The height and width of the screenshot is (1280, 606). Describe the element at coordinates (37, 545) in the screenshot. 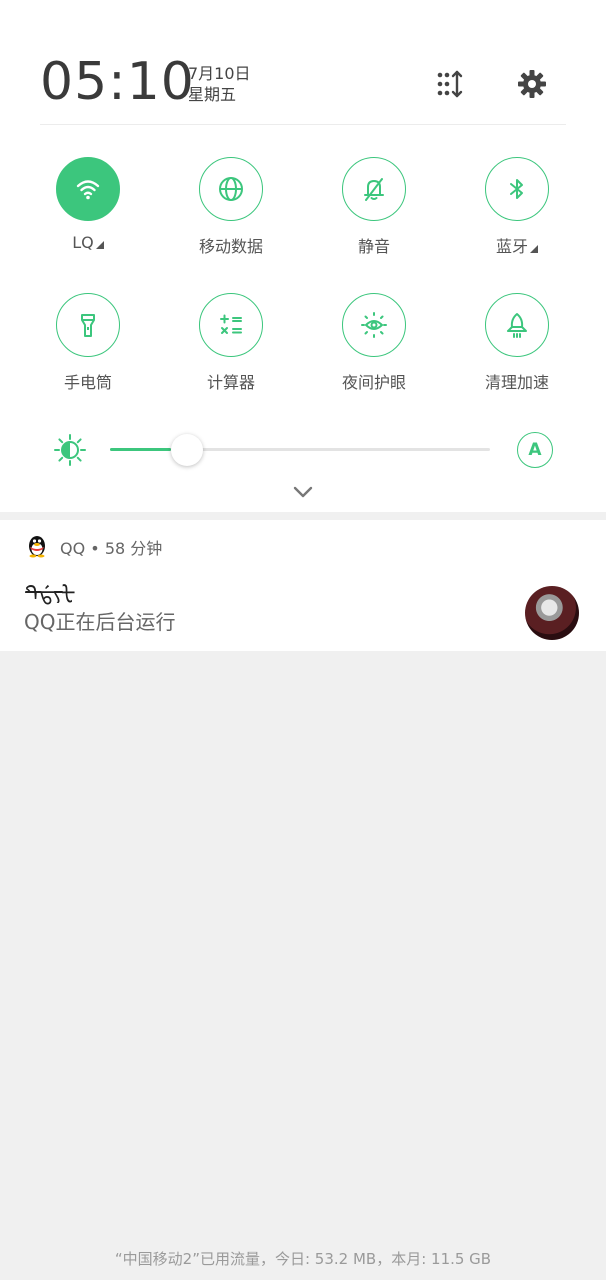

I see `qq-penguin-icon` at that location.